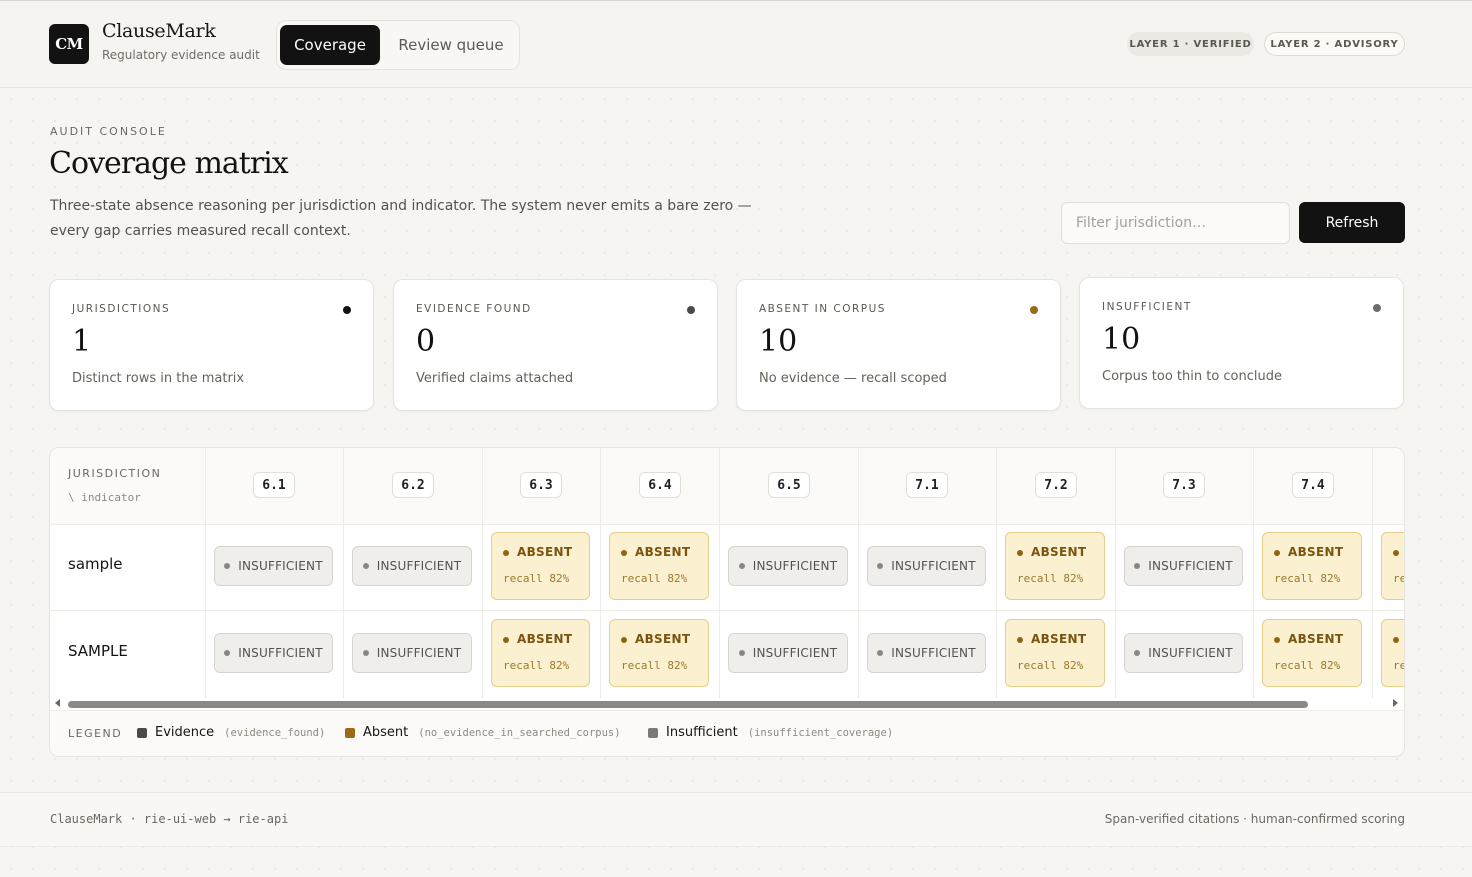  I want to click on page-eyebrow: AUDIT CONSOLE, so click(108, 131).